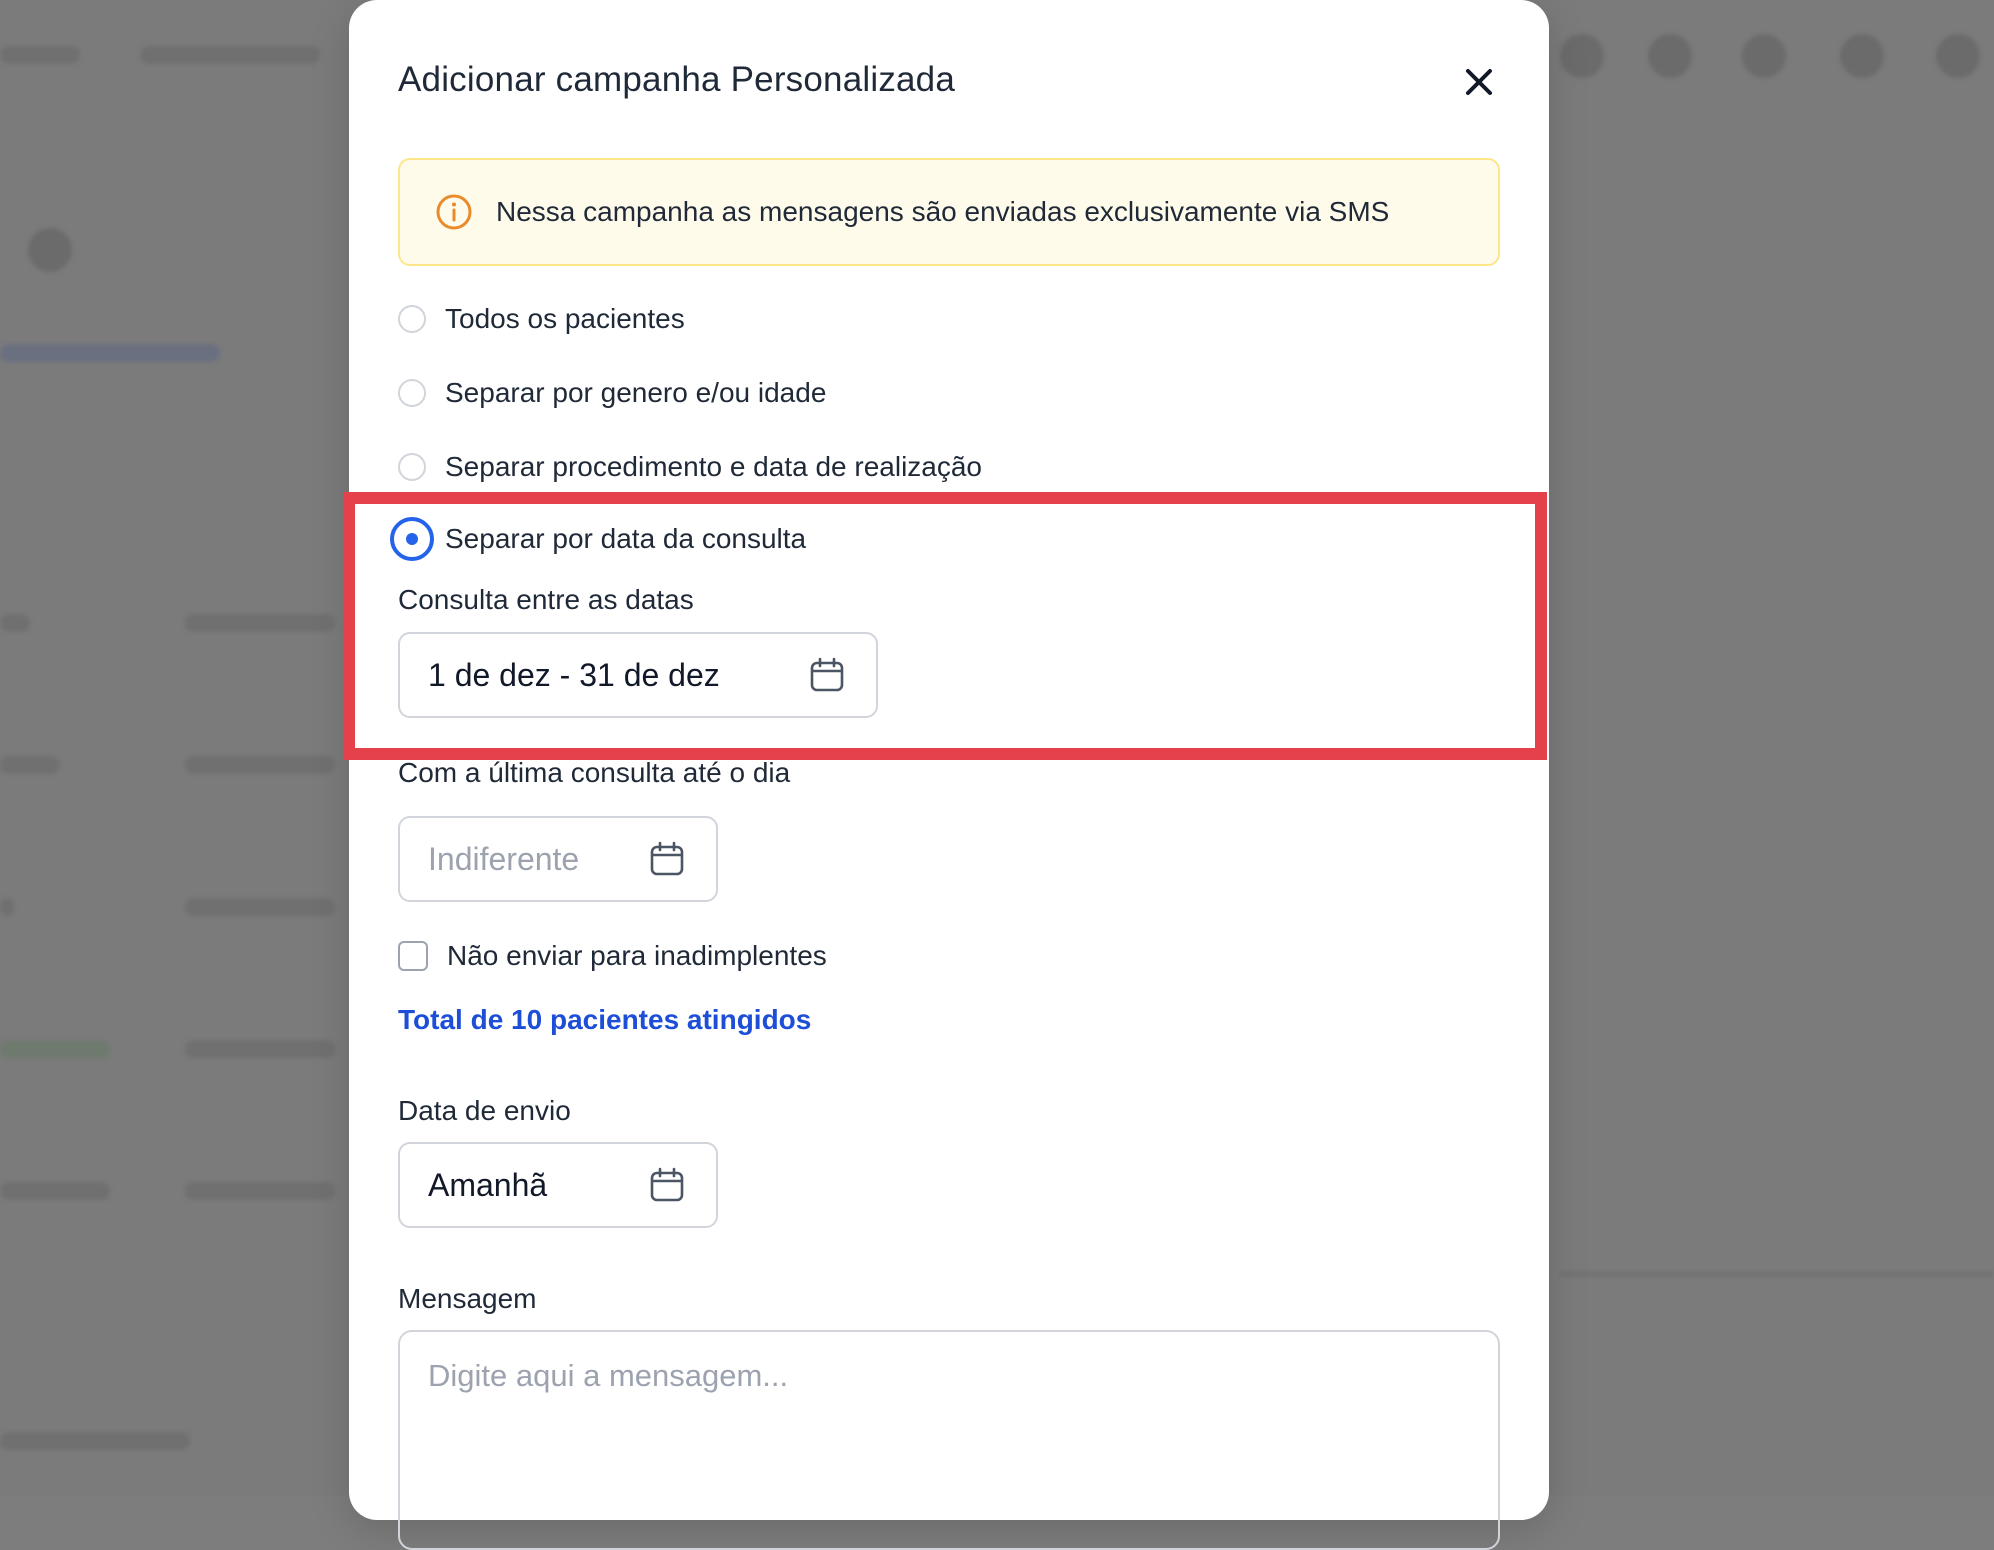 Image resolution: width=1994 pixels, height=1550 pixels. I want to click on modal-title: Adicionar campanha Personalizada, so click(677, 79).